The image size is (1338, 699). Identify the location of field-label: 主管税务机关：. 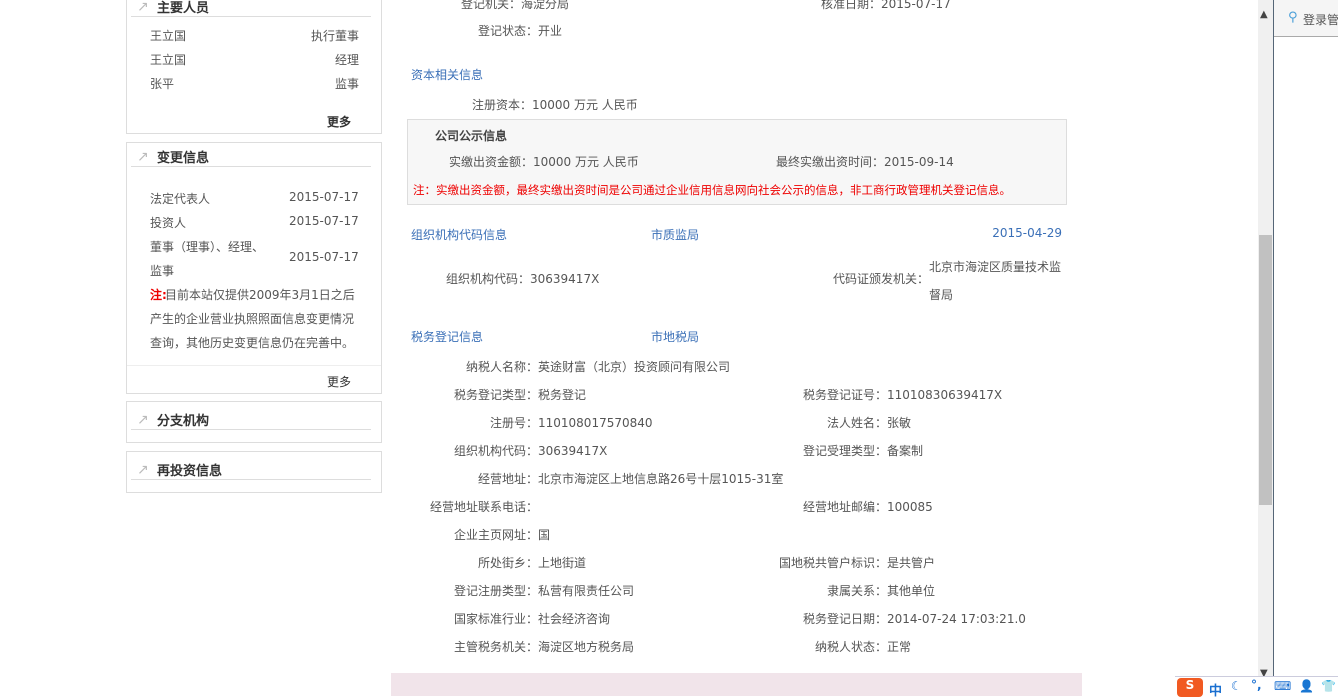
(495, 647).